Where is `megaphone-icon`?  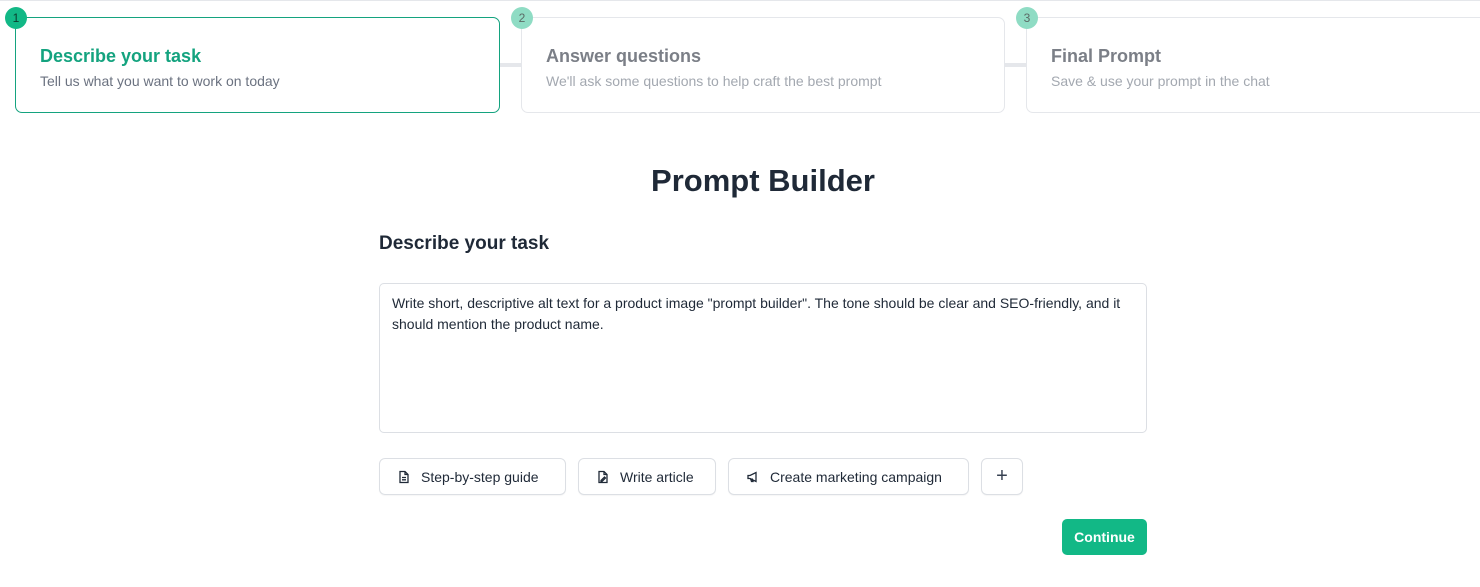
megaphone-icon is located at coordinates (753, 477).